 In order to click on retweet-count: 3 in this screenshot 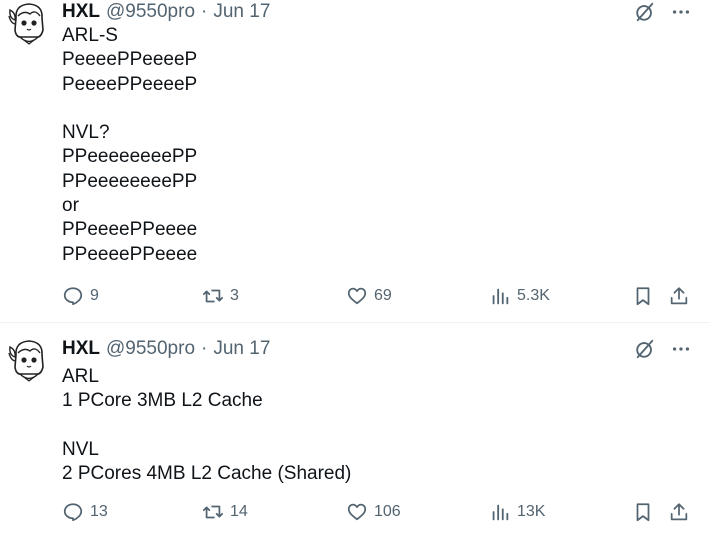, I will do `click(234, 295)`.